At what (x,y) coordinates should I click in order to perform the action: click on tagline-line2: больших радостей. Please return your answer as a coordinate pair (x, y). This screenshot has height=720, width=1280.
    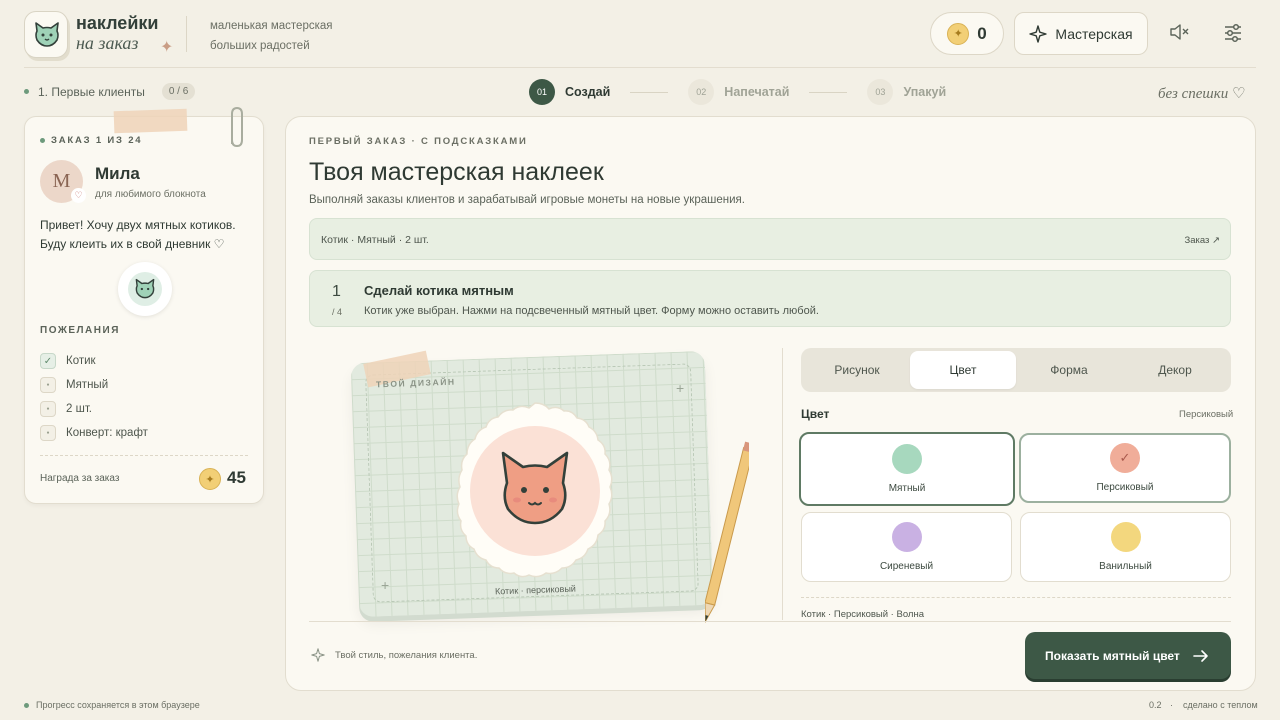
    Looking at the image, I should click on (260, 46).